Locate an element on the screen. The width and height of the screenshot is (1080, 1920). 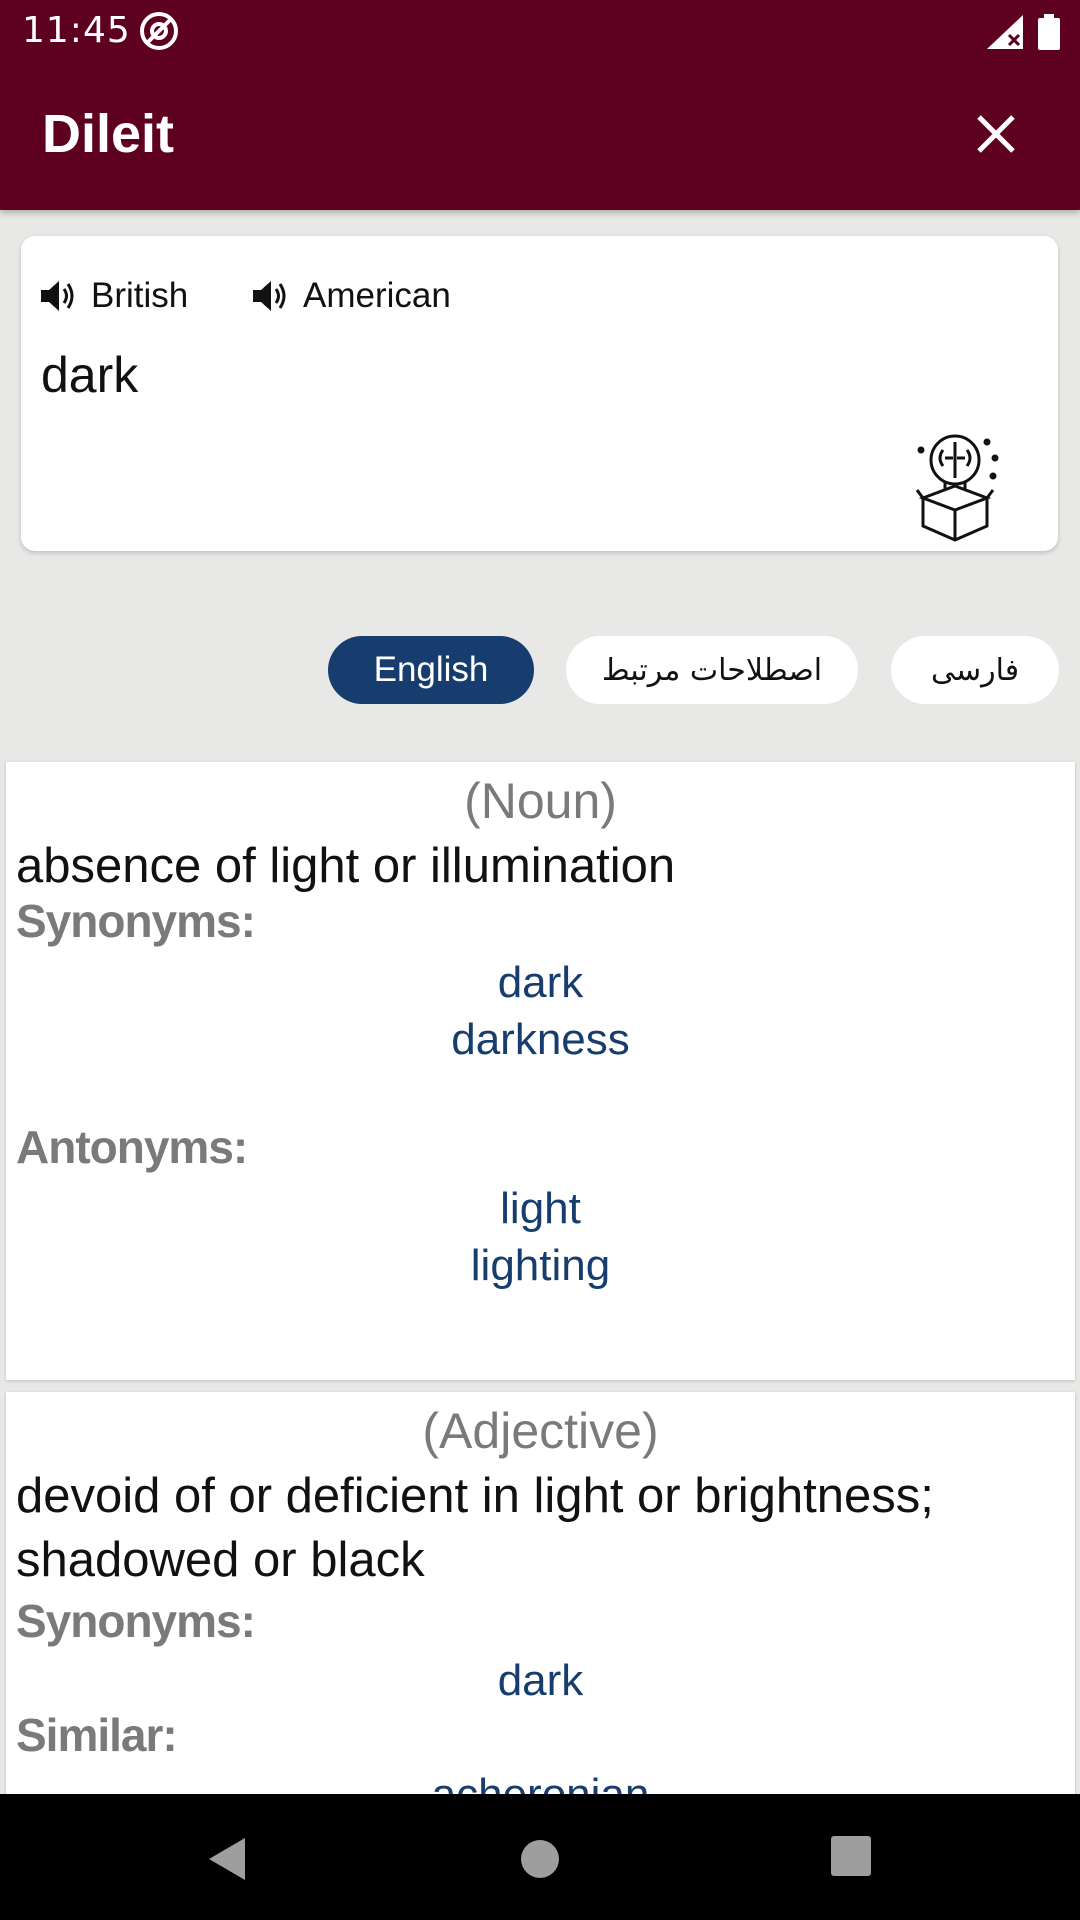
tab-persian: فارسی is located at coordinates (975, 670).